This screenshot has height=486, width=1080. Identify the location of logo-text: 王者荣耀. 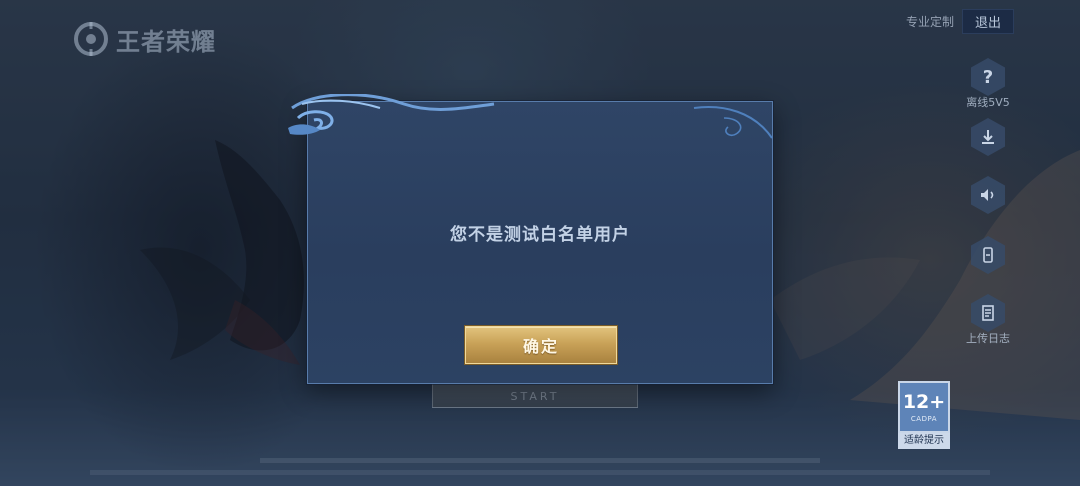
(166, 41).